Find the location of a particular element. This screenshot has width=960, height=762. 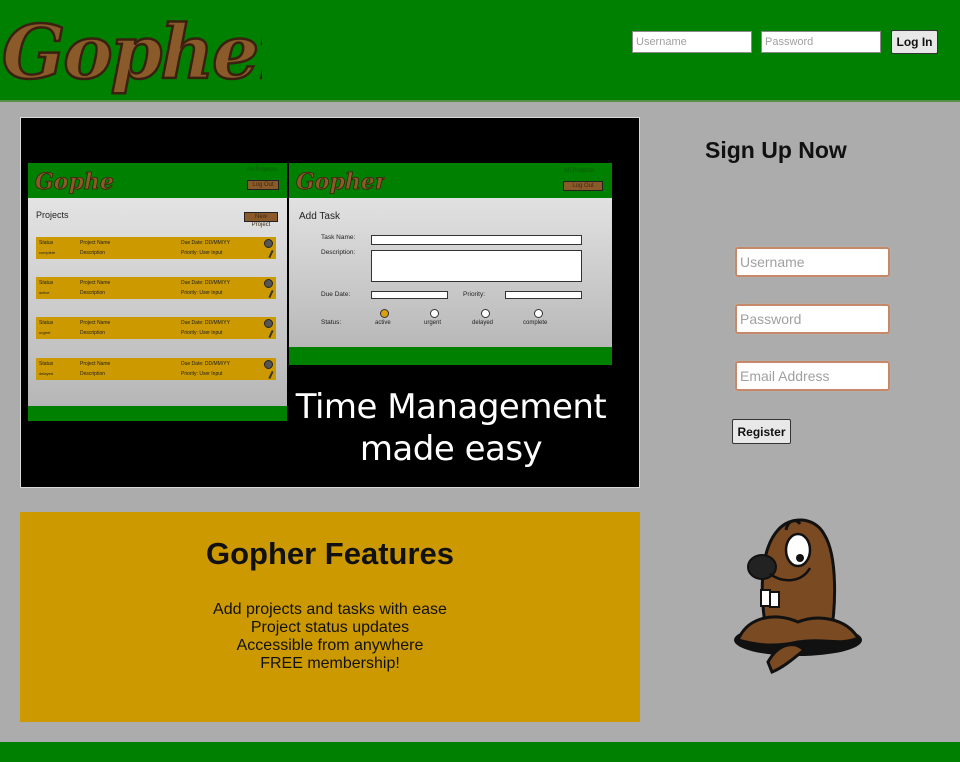

gopher-logo: Gopher is located at coordinates (131, 49).